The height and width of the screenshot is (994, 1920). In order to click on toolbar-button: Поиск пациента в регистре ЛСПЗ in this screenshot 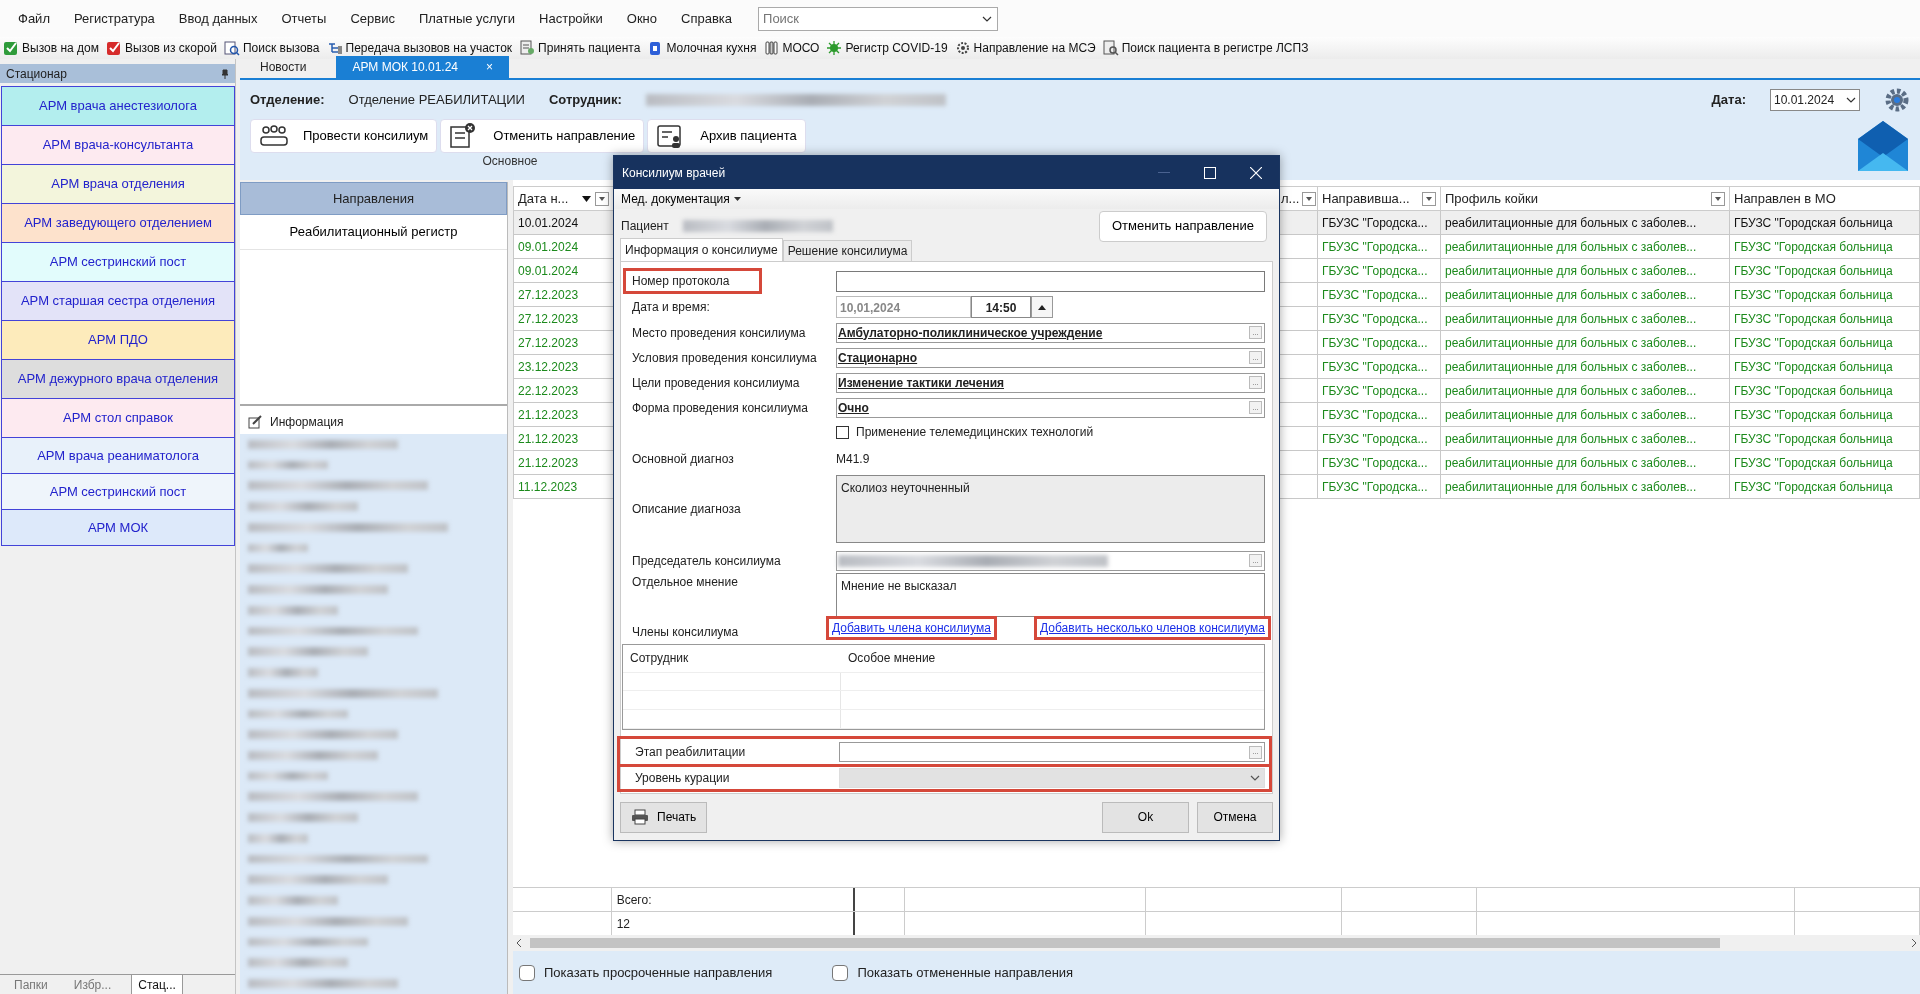, I will do `click(1205, 48)`.